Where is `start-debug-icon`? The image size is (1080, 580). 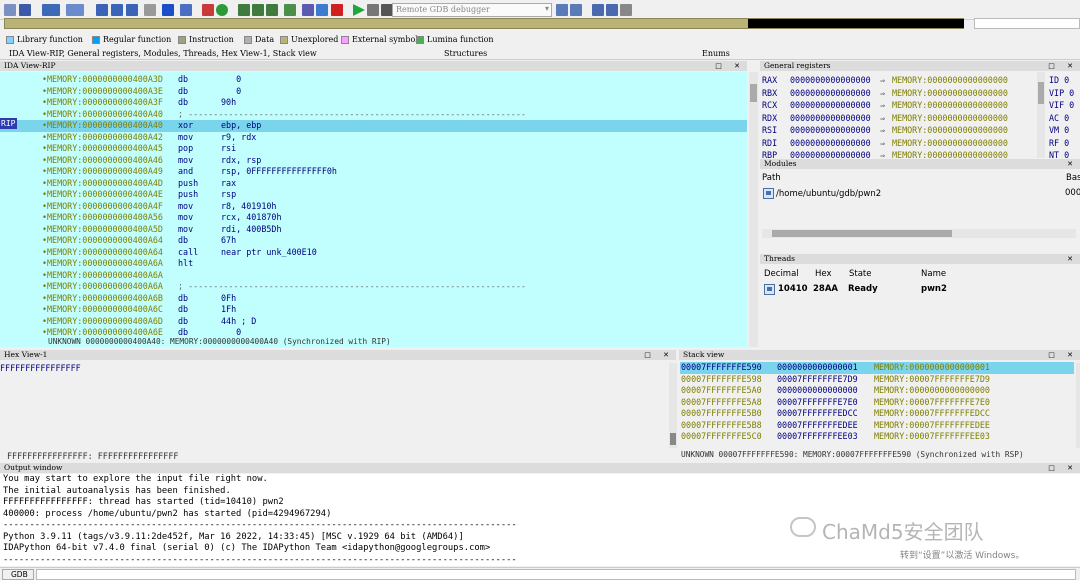
start-debug-icon is located at coordinates (359, 10).